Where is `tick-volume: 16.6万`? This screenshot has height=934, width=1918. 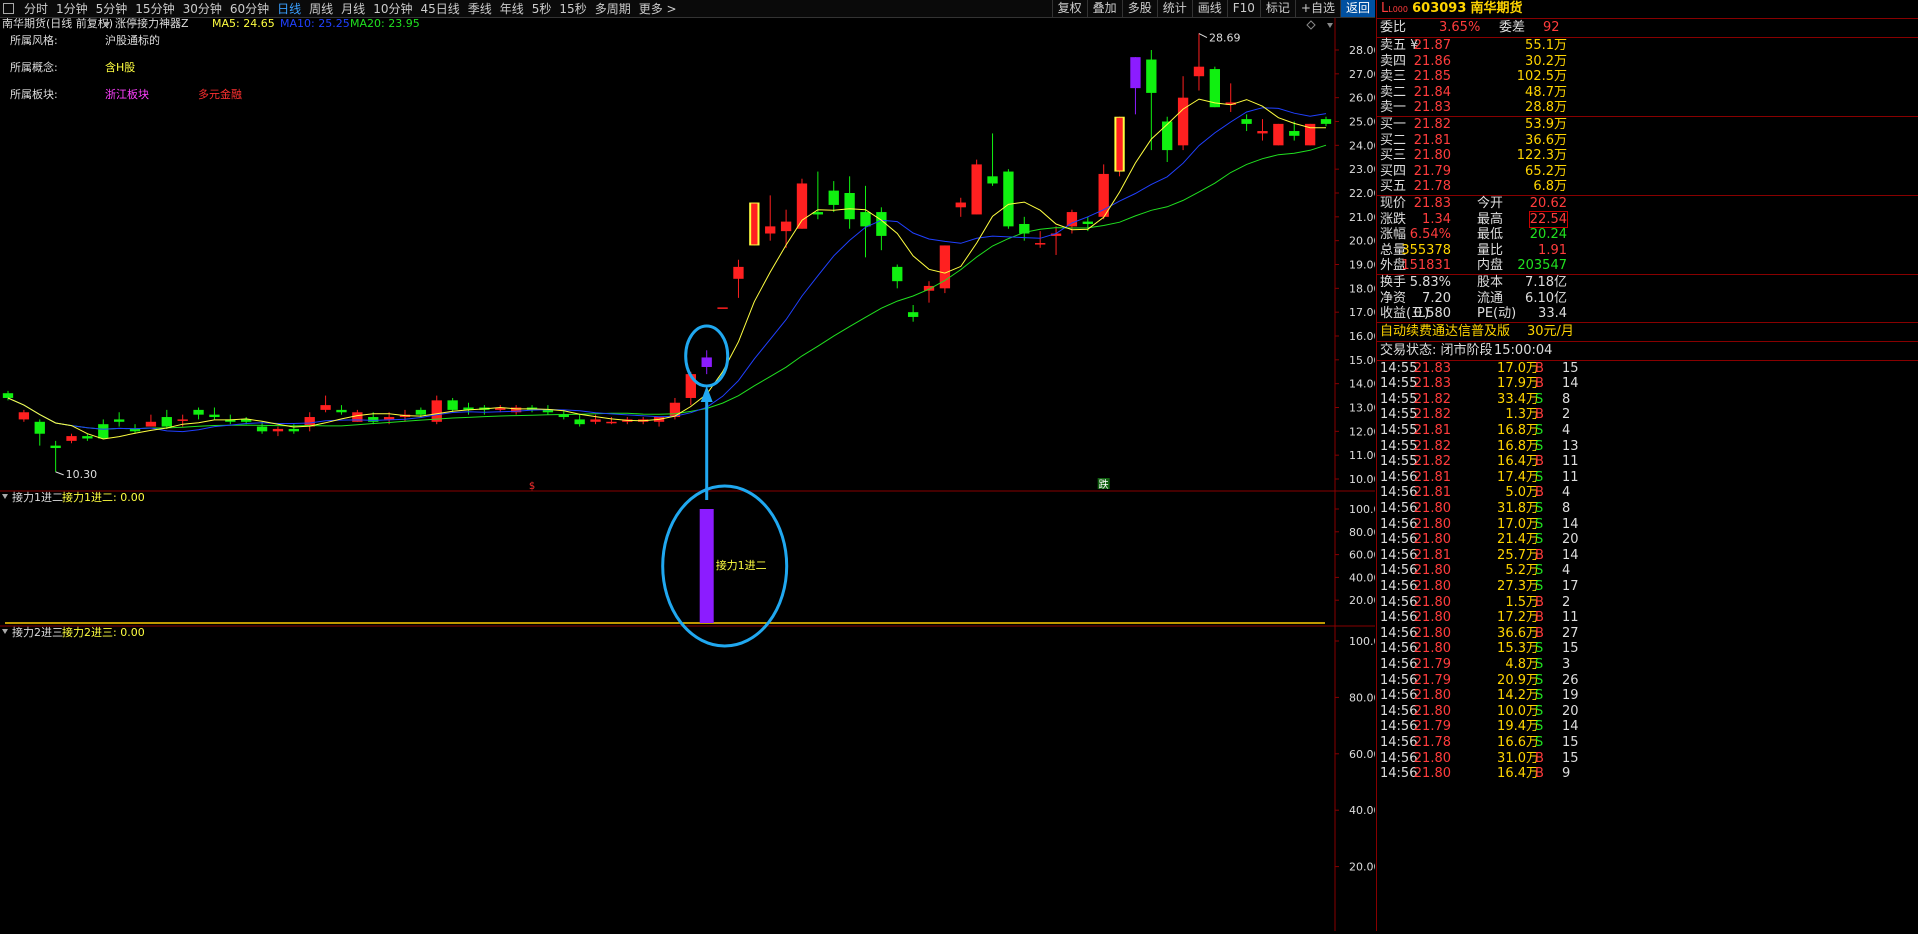
tick-volume: 16.6万 is located at coordinates (1518, 742).